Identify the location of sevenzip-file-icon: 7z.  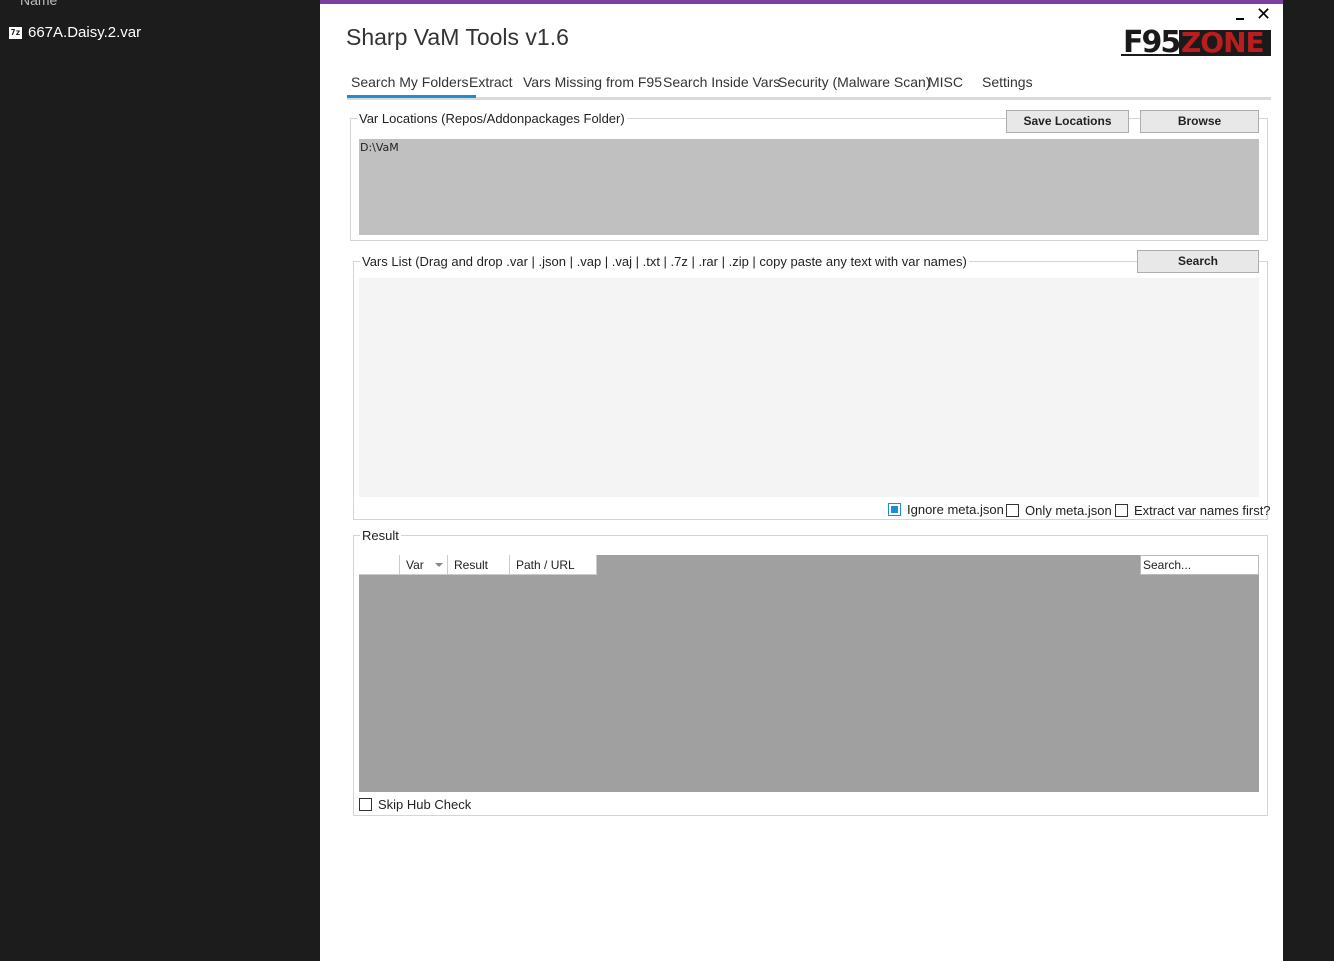
(15, 32).